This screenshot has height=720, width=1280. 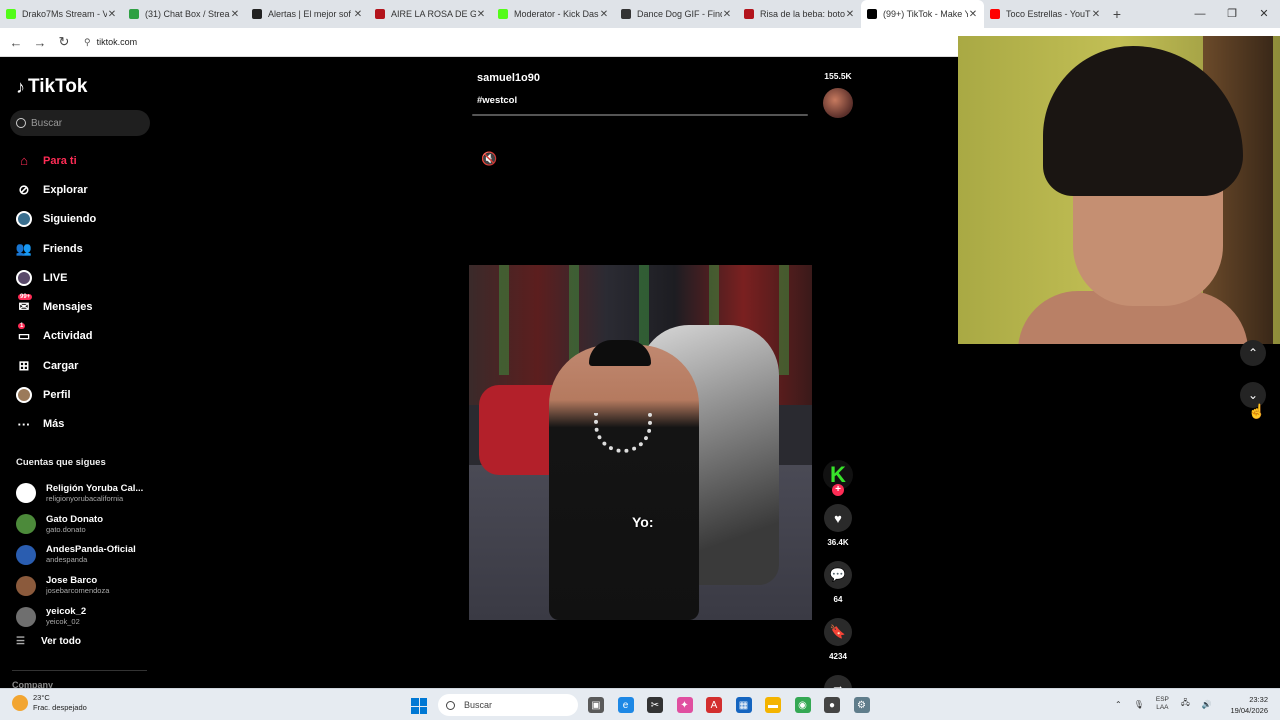 What do you see at coordinates (87, 42) in the screenshot?
I see `site-info-icon: ⚲` at bounding box center [87, 42].